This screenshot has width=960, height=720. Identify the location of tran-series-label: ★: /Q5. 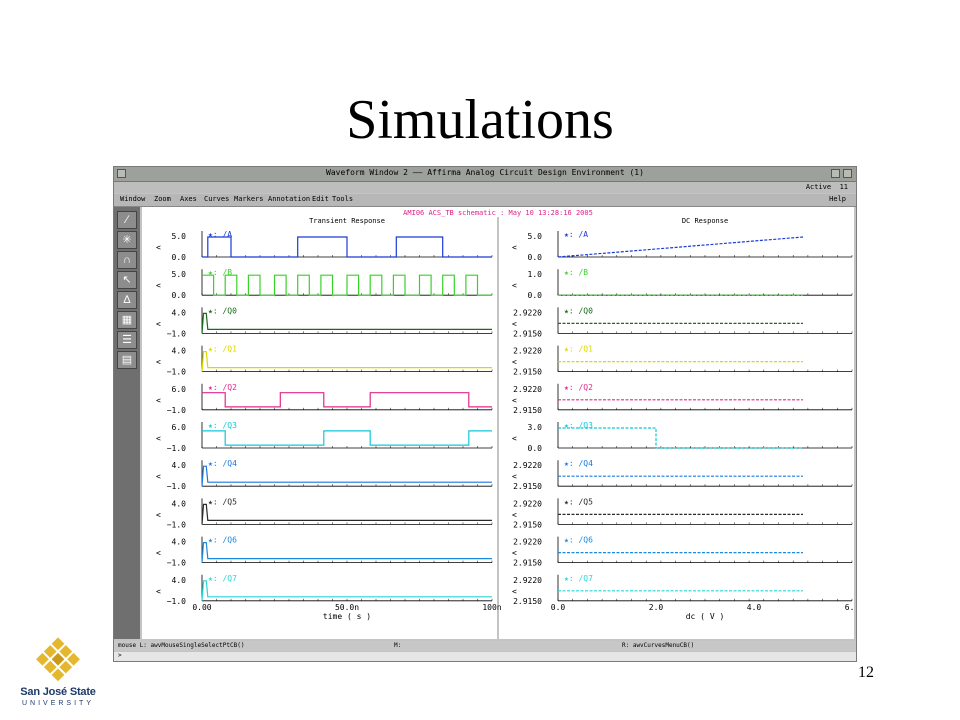
(222, 501).